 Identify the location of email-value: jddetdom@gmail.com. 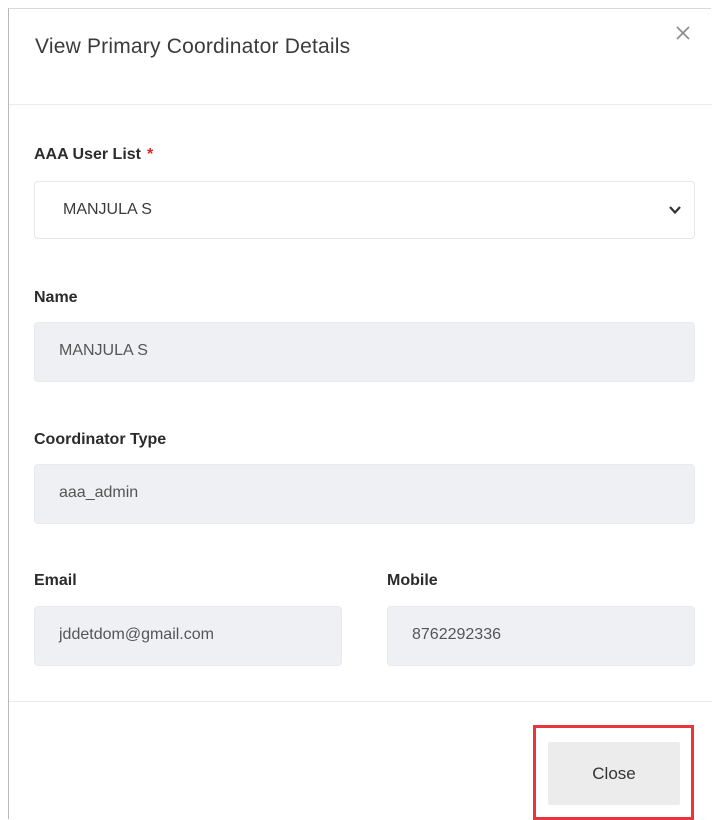
(136, 634).